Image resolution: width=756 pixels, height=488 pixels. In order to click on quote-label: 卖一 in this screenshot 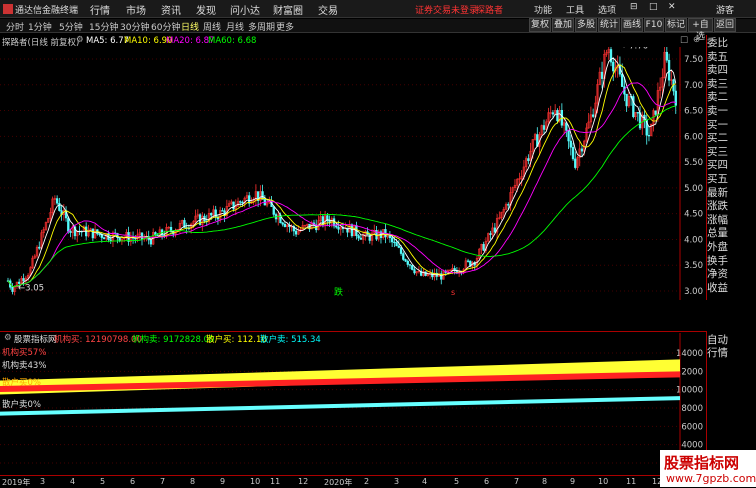, I will do `click(717, 111)`.